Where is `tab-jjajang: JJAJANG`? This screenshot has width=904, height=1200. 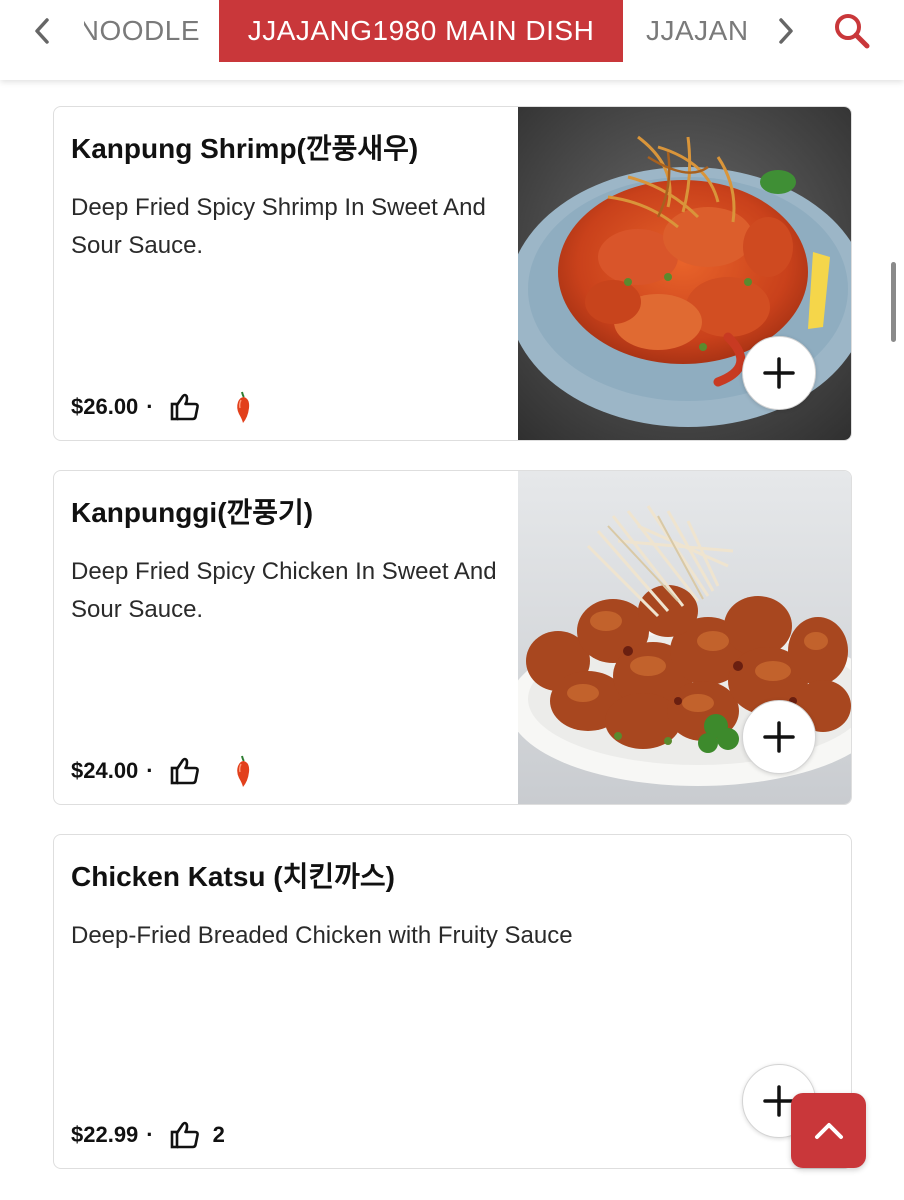
tab-jjajang: JJAJANG is located at coordinates (696, 31).